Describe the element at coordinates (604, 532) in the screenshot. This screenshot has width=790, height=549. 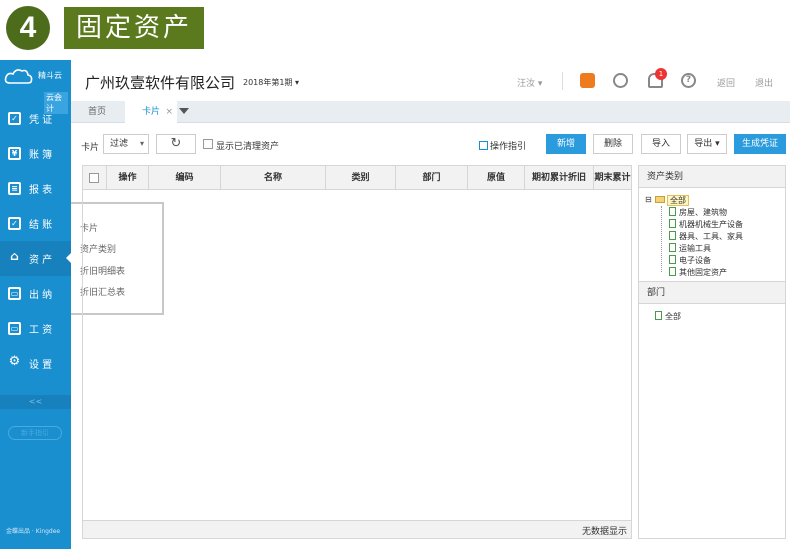
I see `no-data-text: 无数据显示` at that location.